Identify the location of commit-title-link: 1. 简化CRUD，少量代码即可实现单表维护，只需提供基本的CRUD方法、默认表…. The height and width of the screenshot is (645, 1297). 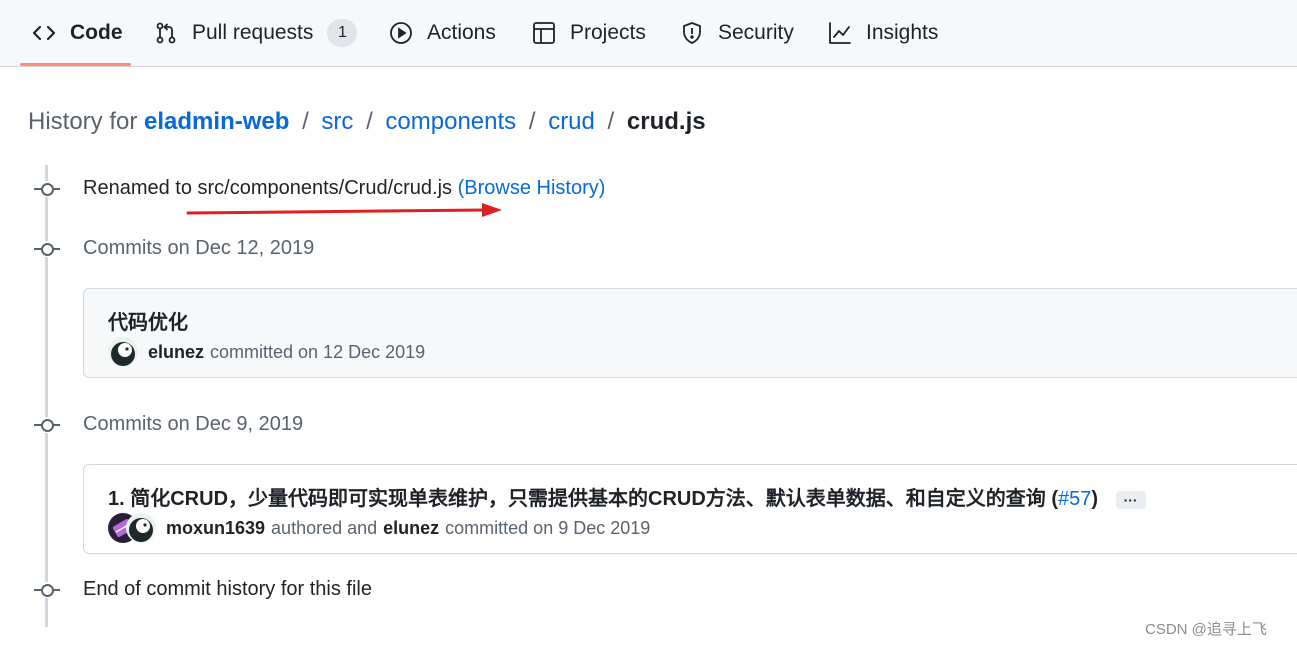
(583, 499).